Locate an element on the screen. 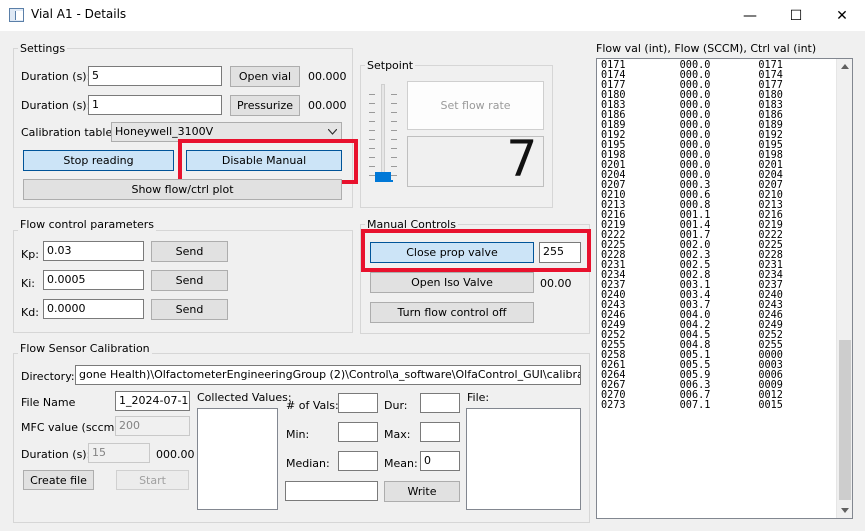 Image resolution: width=865 pixels, height=531 pixels. close-button: ✕ is located at coordinates (842, 15).